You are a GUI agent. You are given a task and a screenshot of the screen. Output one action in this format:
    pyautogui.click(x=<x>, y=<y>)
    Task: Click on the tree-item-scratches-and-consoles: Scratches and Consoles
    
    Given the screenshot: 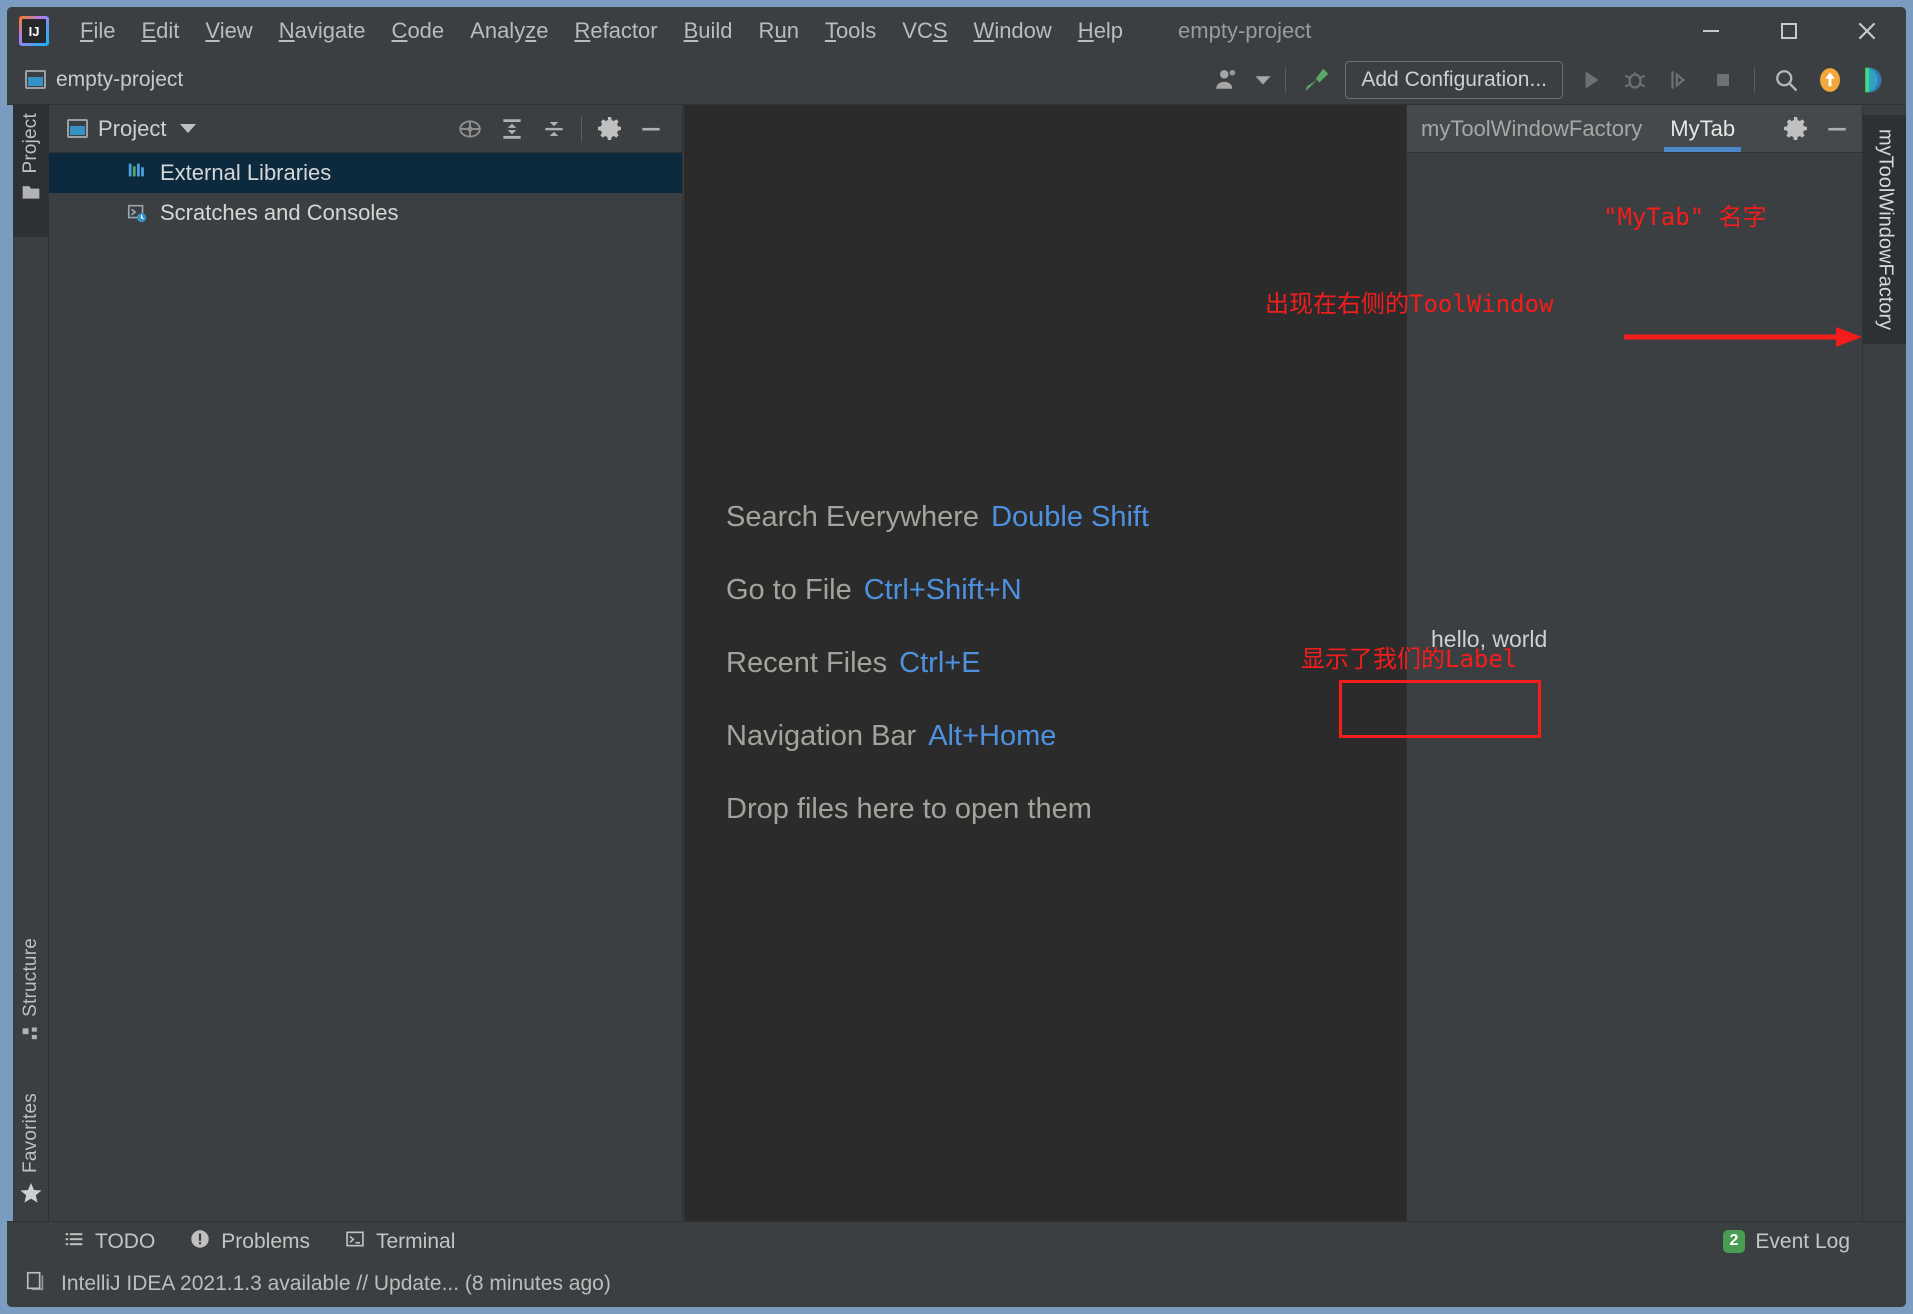 What is the action you would take?
    pyautogui.click(x=365, y=213)
    